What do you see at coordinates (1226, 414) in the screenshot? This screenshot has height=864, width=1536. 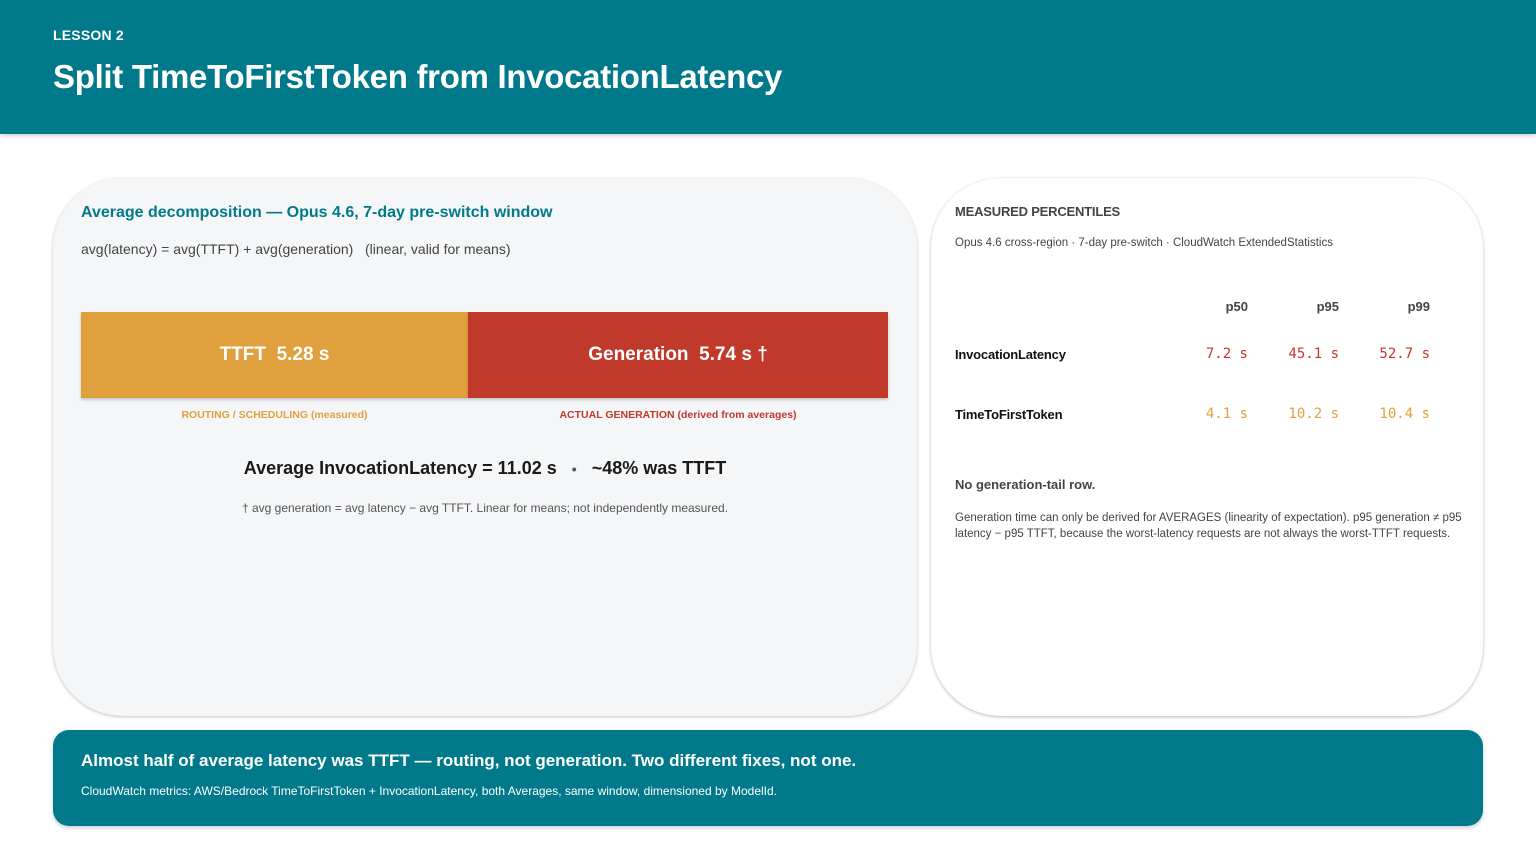 I see `ttft-p50: 4.1 s` at bounding box center [1226, 414].